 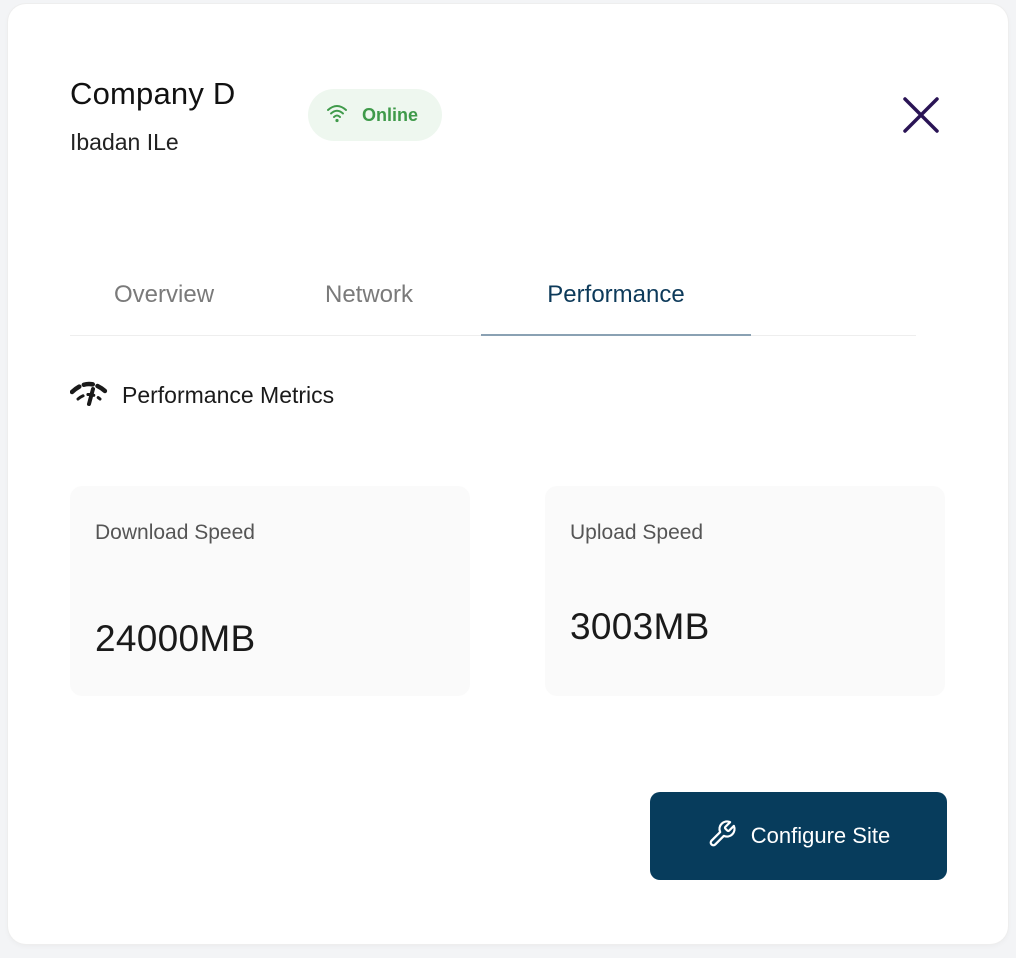 What do you see at coordinates (228, 395) in the screenshot?
I see `section-title: Performance Metrics` at bounding box center [228, 395].